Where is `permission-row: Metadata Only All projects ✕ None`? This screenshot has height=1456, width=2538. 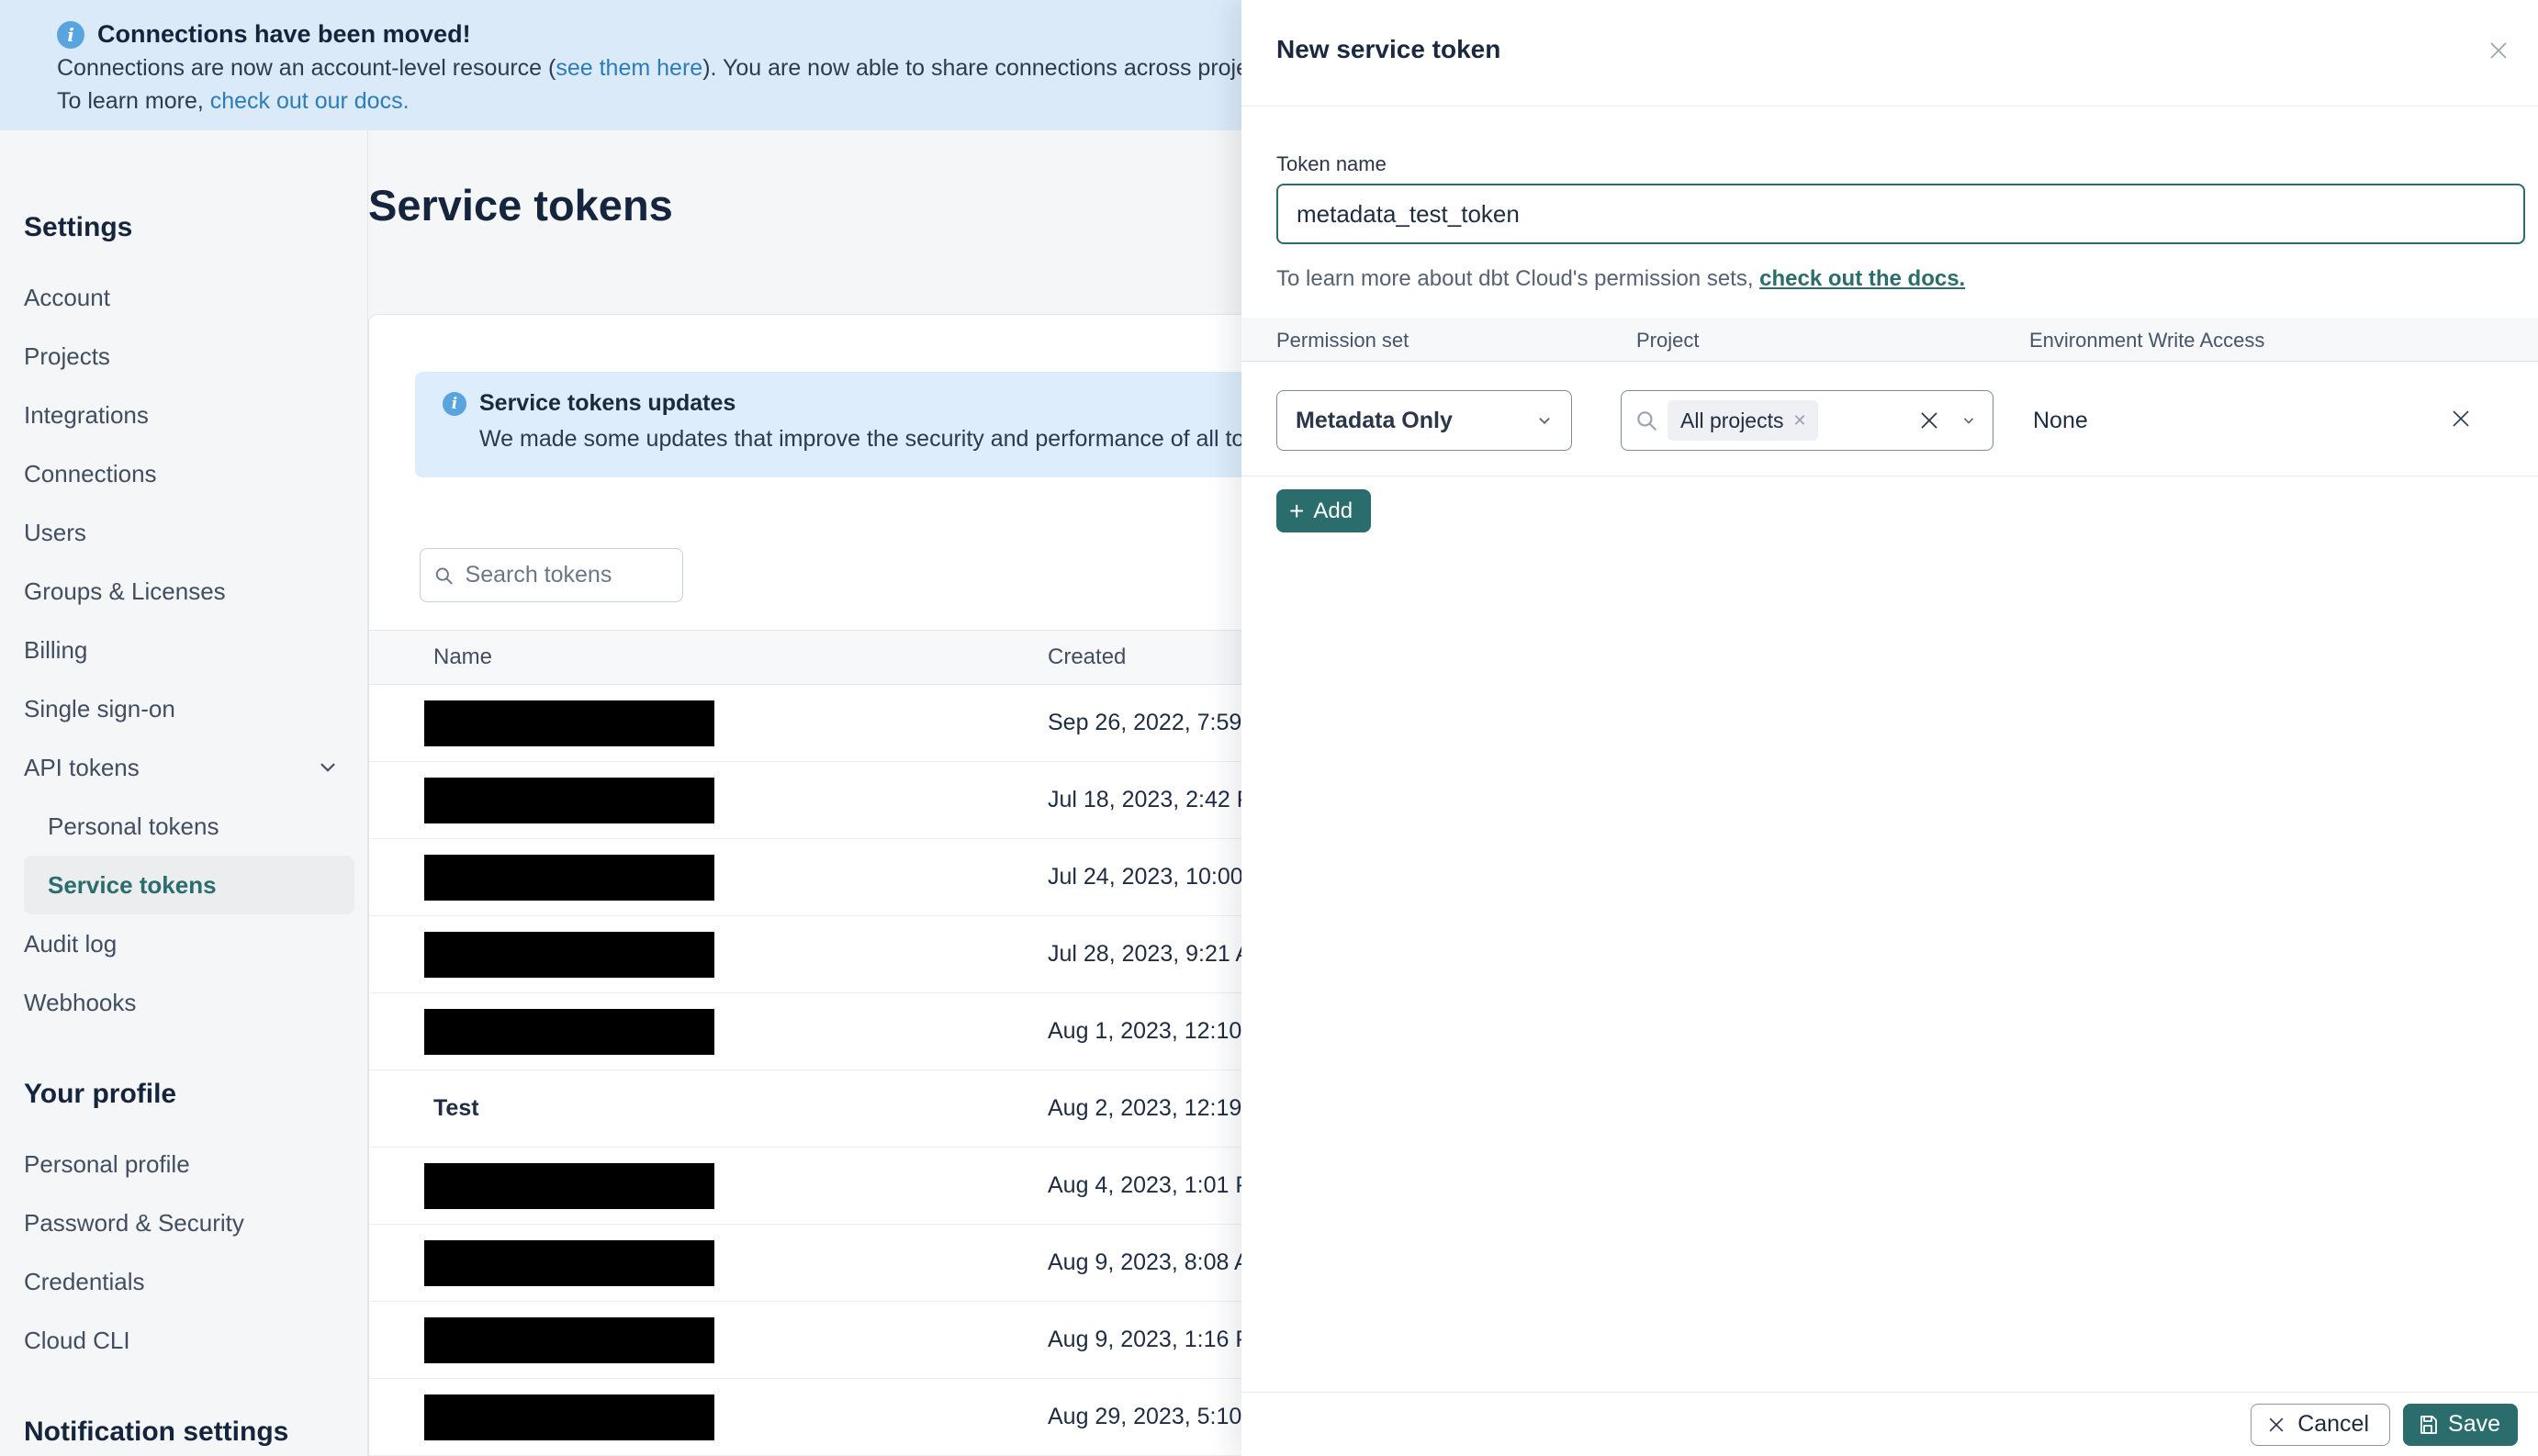
permission-row: Metadata Only All projects ✕ None is located at coordinates (1889, 419).